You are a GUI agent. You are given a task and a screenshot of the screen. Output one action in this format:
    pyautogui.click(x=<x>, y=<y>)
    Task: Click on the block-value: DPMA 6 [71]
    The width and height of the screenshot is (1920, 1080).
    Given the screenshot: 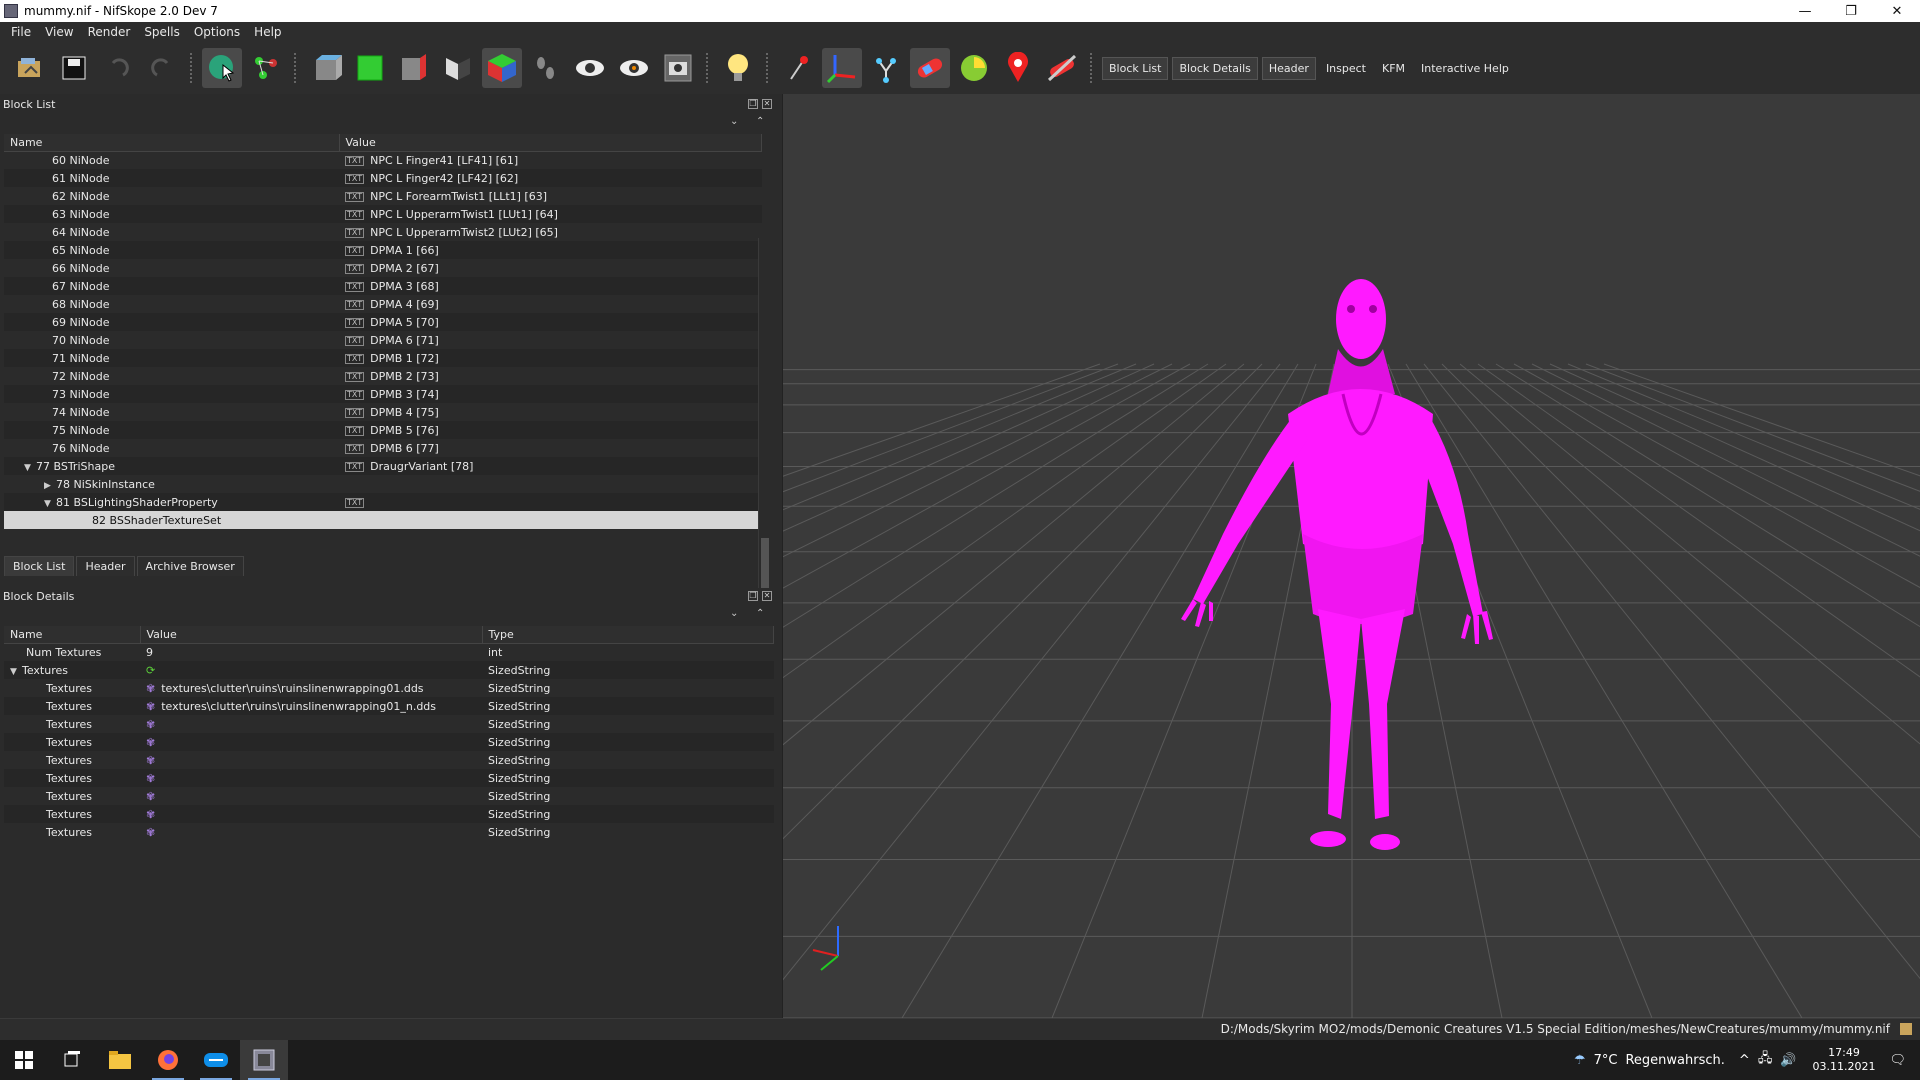 What is the action you would take?
    pyautogui.click(x=404, y=340)
    